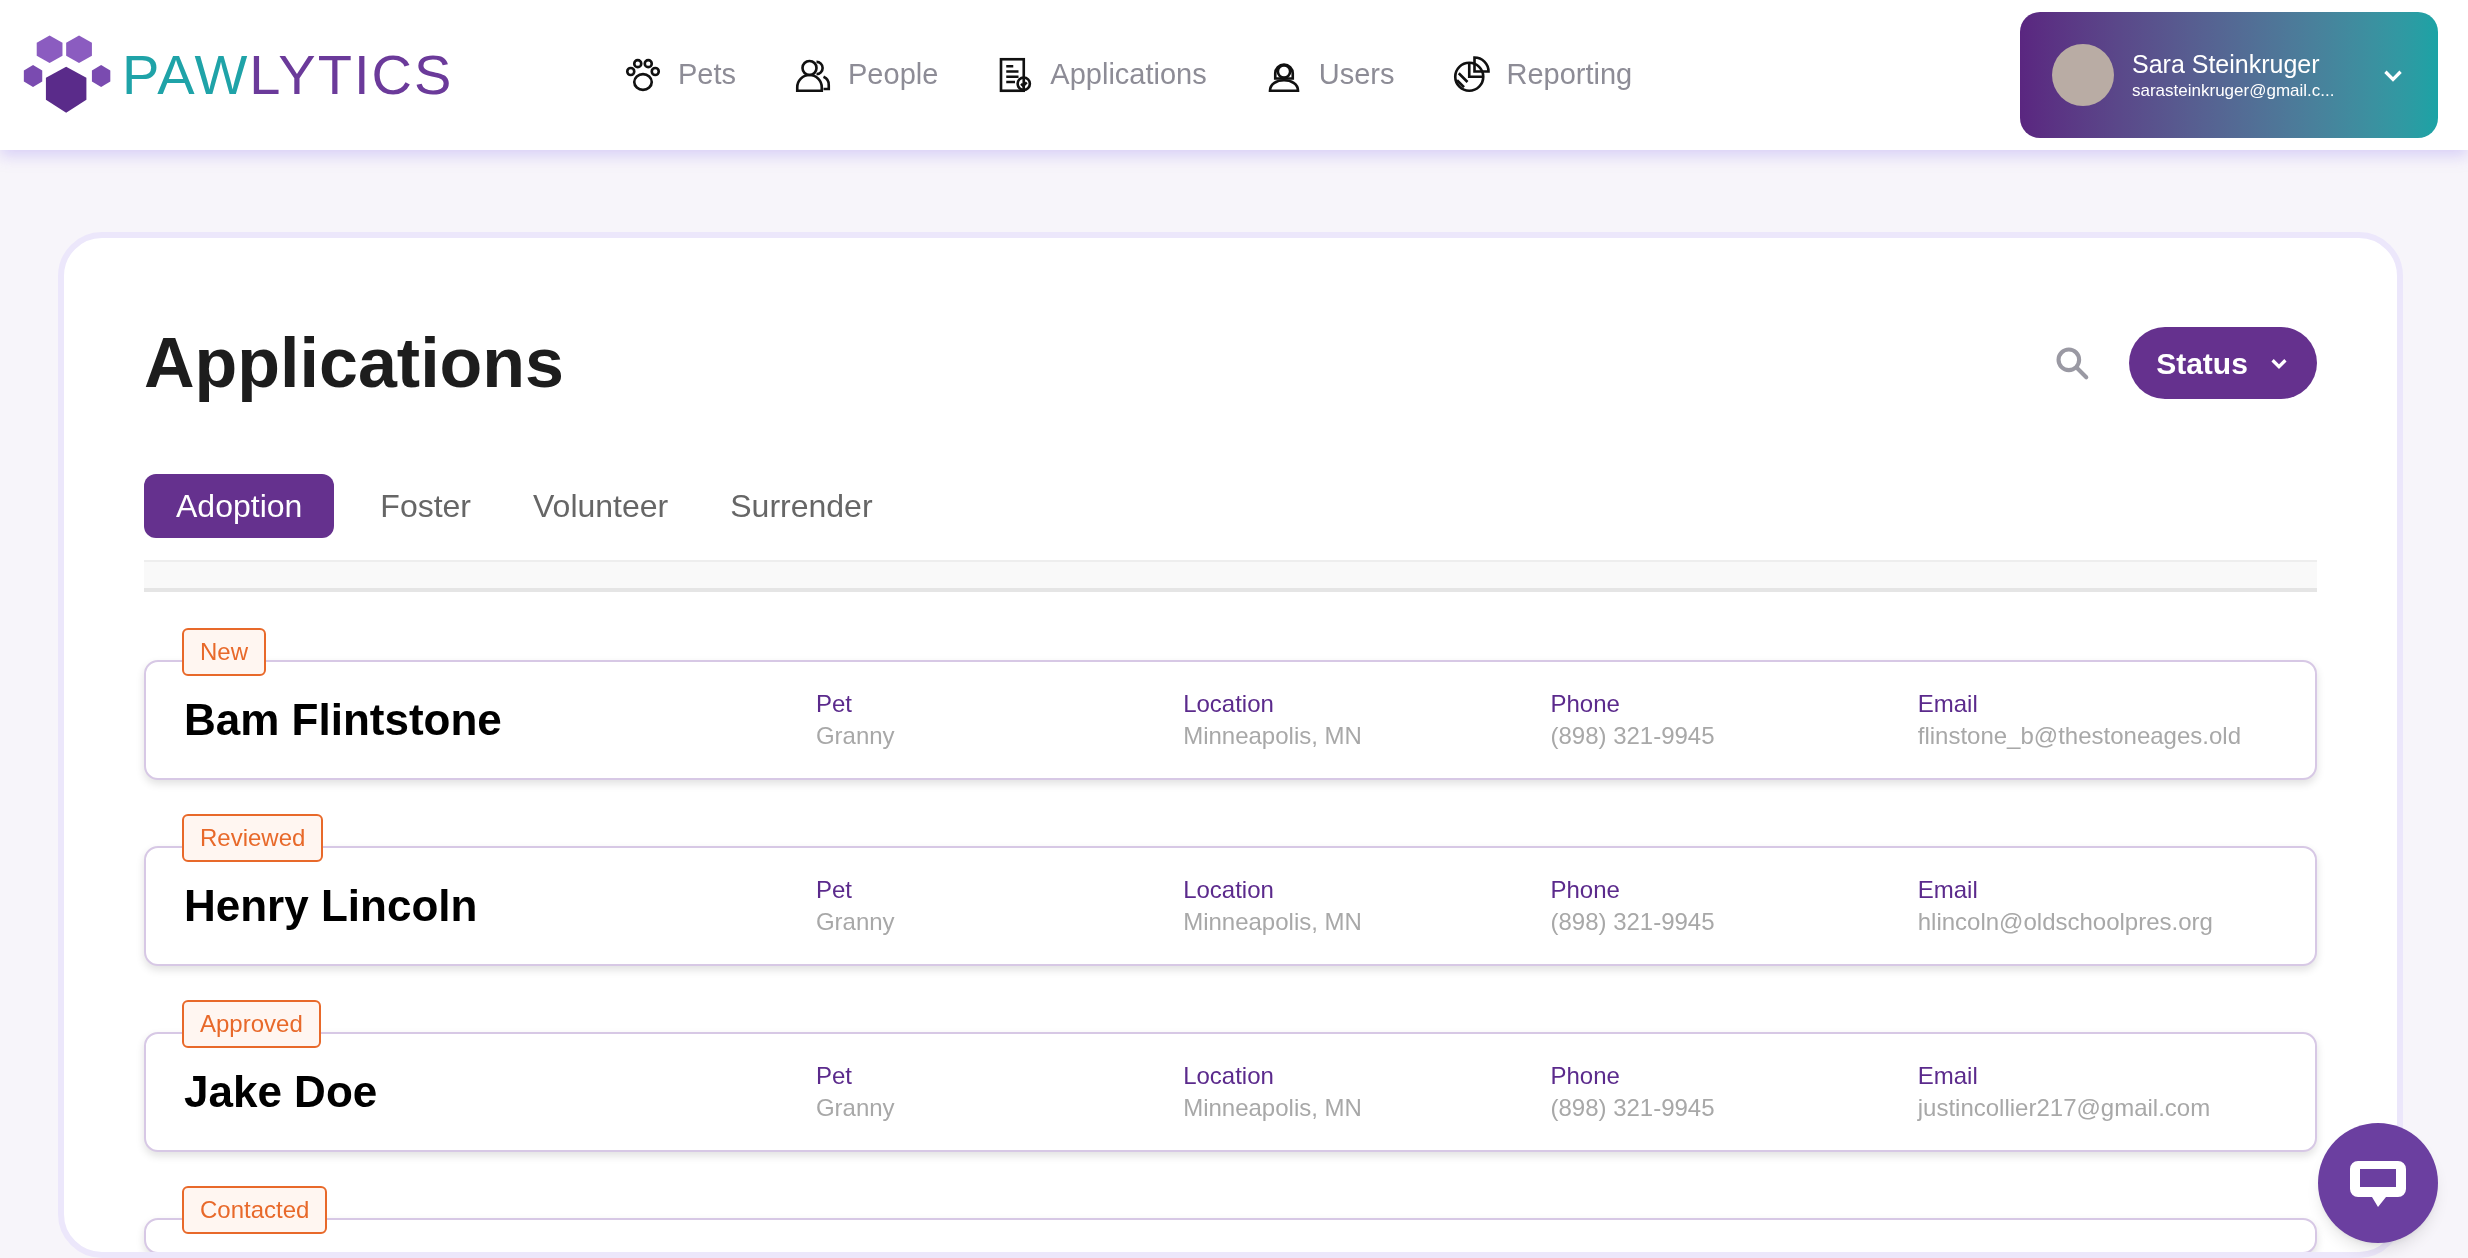  I want to click on tab: Foster, so click(425, 506).